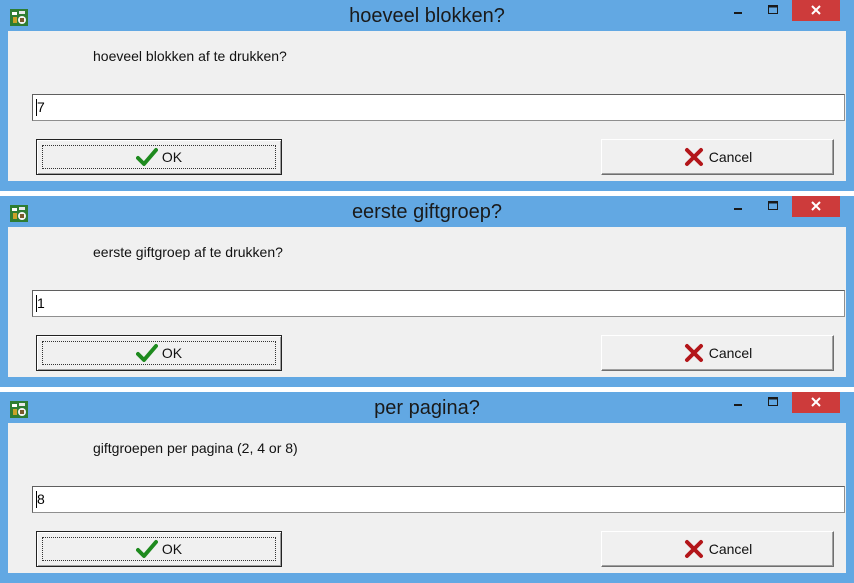 Image resolution: width=854 pixels, height=583 pixels. Describe the element at coordinates (188, 252) in the screenshot. I see `prompt-label: eerste giftgroep af te drukken?` at that location.